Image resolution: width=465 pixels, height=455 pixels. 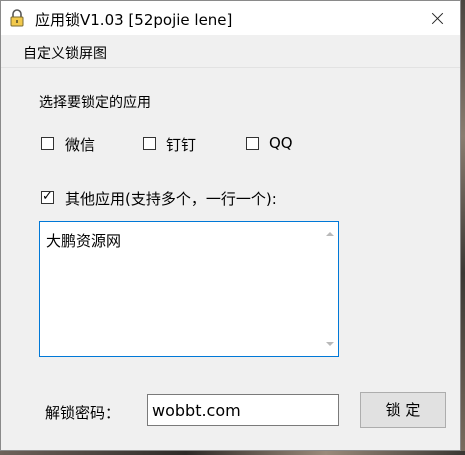 I want to click on lock-icon, so click(x=17, y=18).